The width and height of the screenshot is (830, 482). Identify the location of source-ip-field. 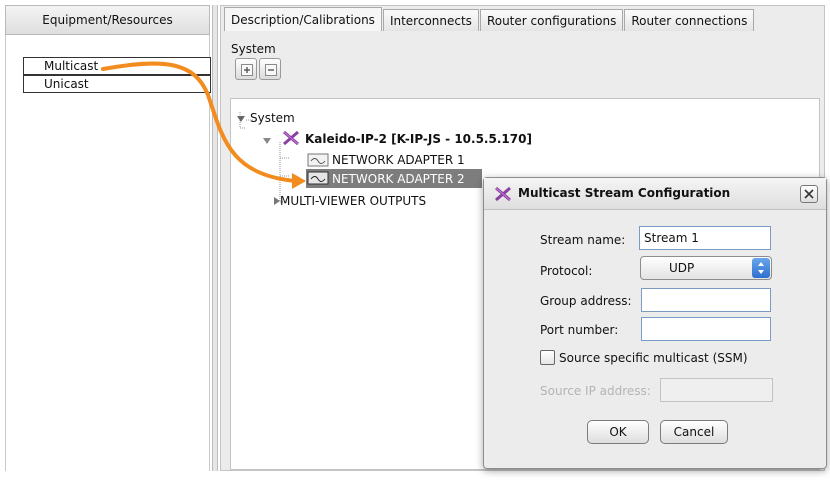
(716, 390).